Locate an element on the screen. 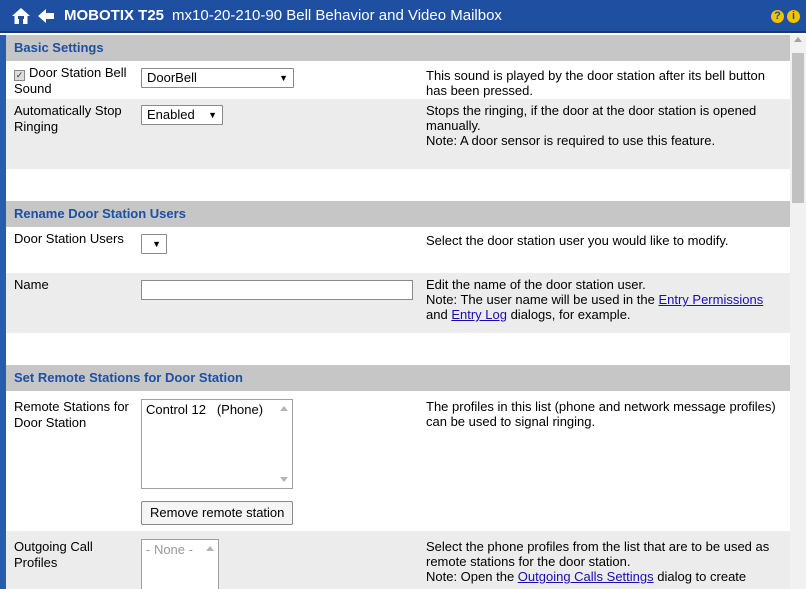 Image resolution: width=806 pixels, height=589 pixels. door-station-users-select: ▼ is located at coordinates (154, 244).